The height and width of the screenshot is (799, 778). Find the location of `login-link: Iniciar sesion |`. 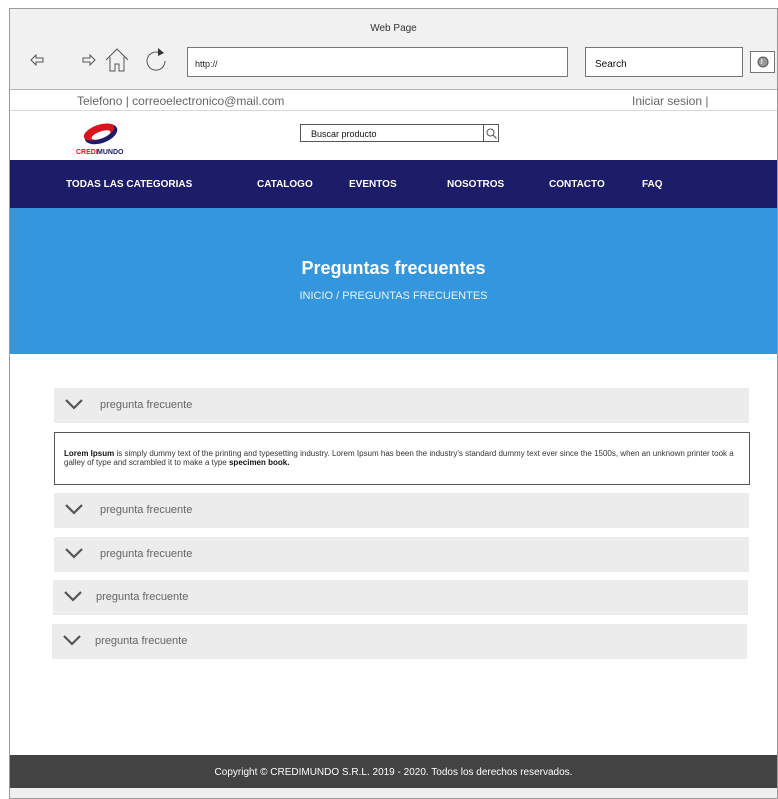

login-link: Iniciar sesion | is located at coordinates (670, 101).